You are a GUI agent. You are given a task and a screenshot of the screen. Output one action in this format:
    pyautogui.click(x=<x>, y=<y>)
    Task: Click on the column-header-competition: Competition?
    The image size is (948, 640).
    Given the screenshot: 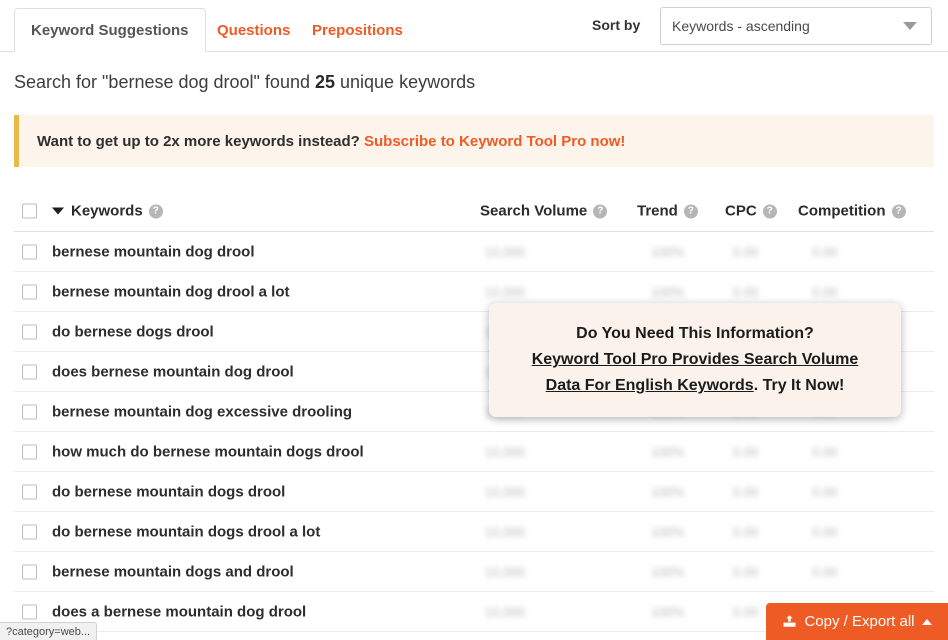 What is the action you would take?
    pyautogui.click(x=852, y=210)
    